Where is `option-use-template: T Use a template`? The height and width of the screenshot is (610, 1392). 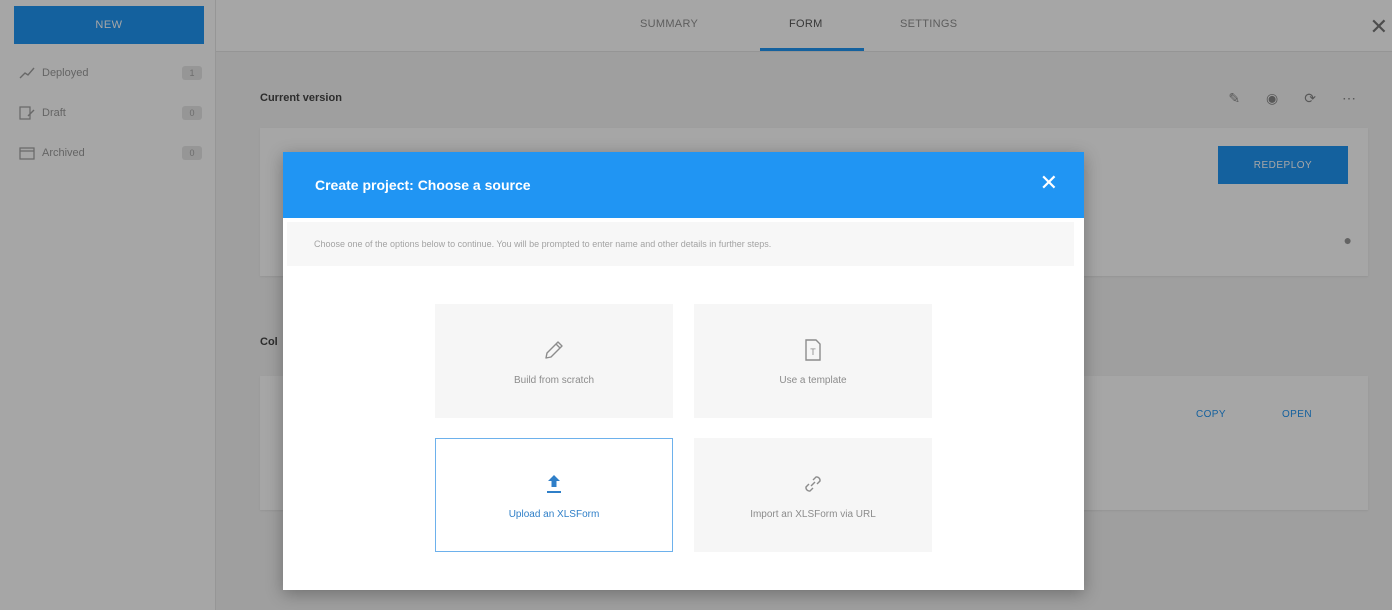
option-use-template: T Use a template is located at coordinates (813, 361).